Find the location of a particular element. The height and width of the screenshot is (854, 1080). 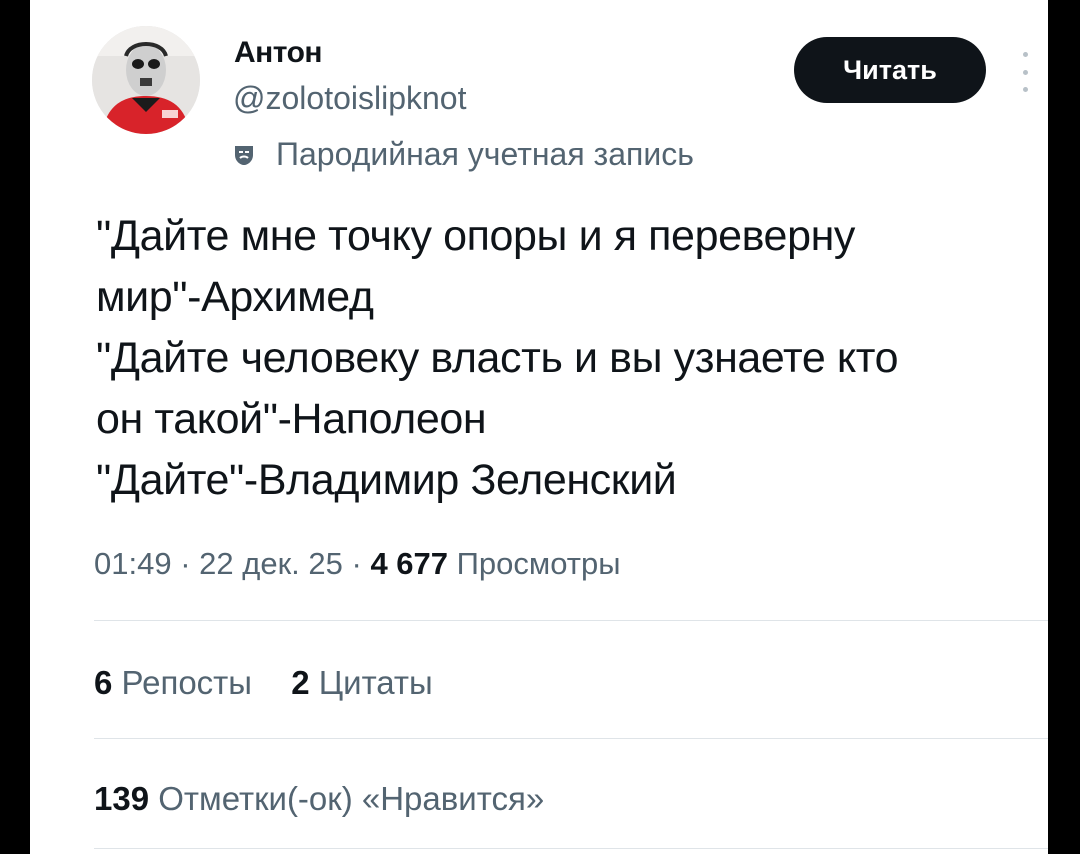

tweet-line: "Дайте мне точку опоры и я переверну is located at coordinates (476, 236).